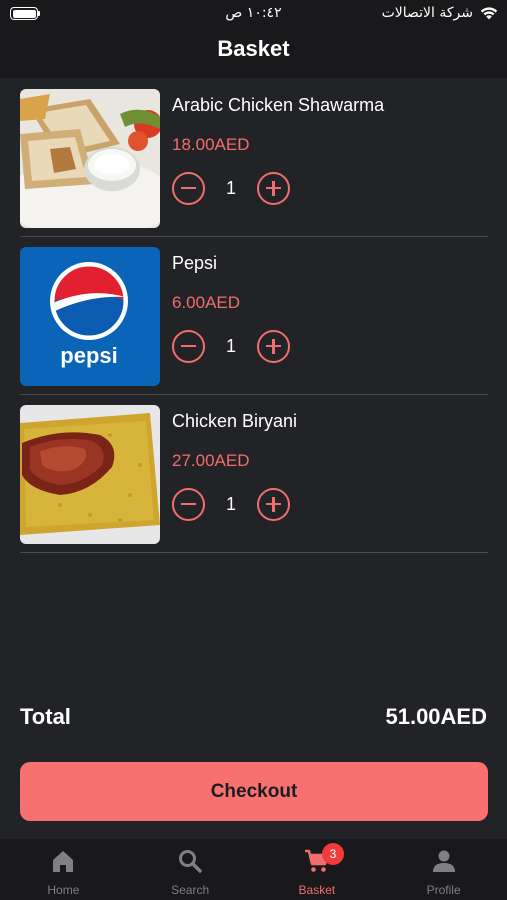 The height and width of the screenshot is (900, 507). I want to click on wifi-icon, so click(489, 13).